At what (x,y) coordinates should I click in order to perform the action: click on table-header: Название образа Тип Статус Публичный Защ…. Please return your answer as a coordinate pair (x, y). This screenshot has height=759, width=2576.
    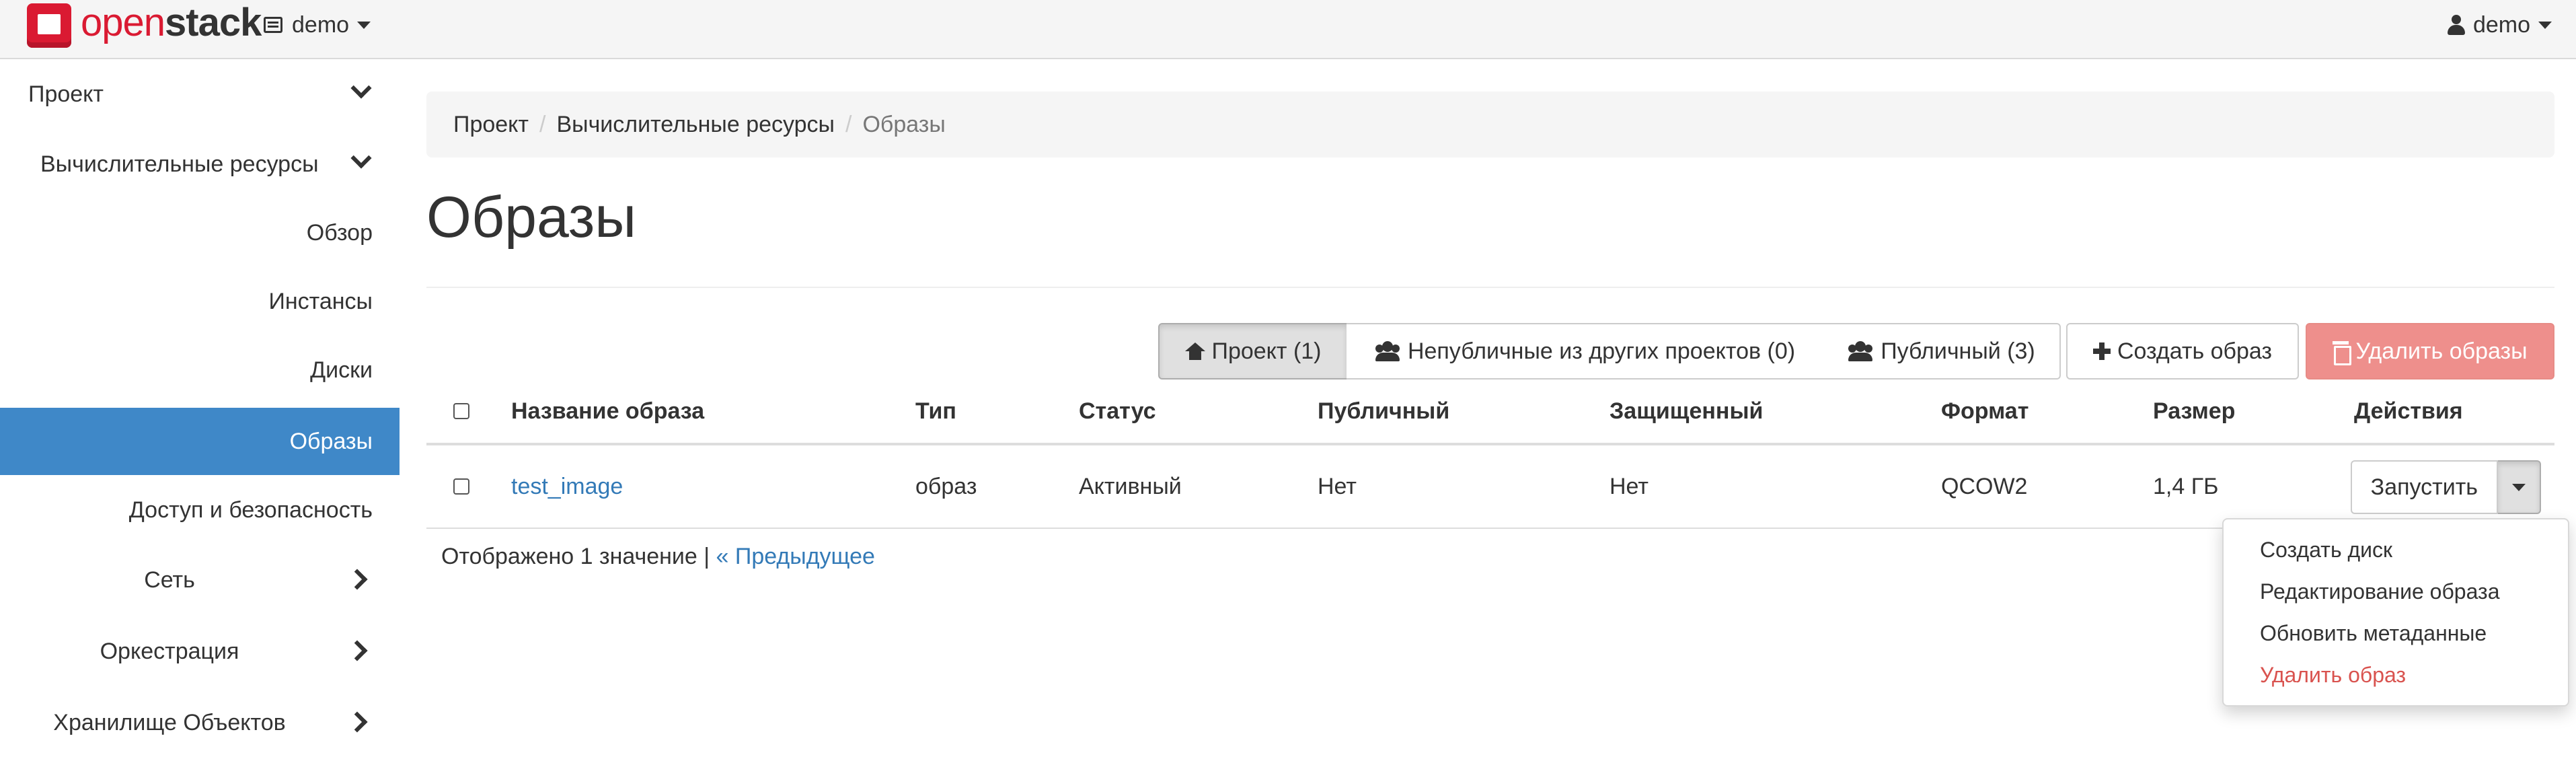
    Looking at the image, I should click on (1490, 412).